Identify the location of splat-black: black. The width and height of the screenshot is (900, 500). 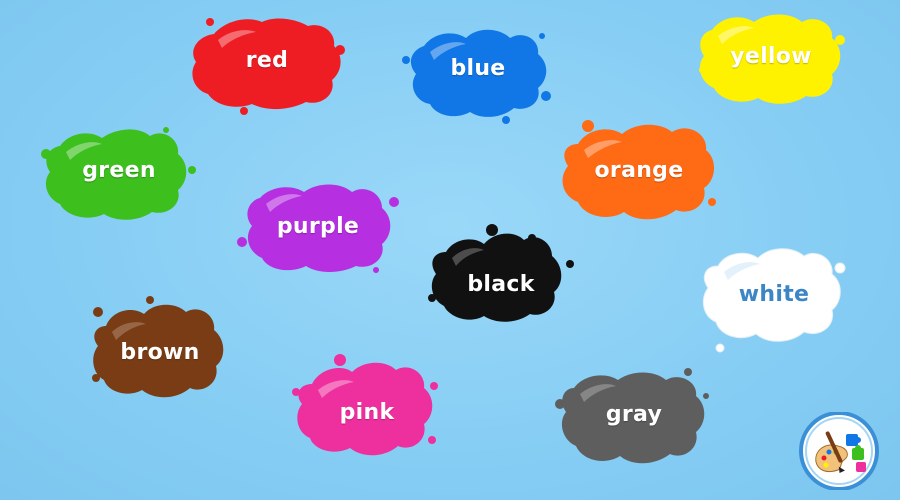
(501, 277).